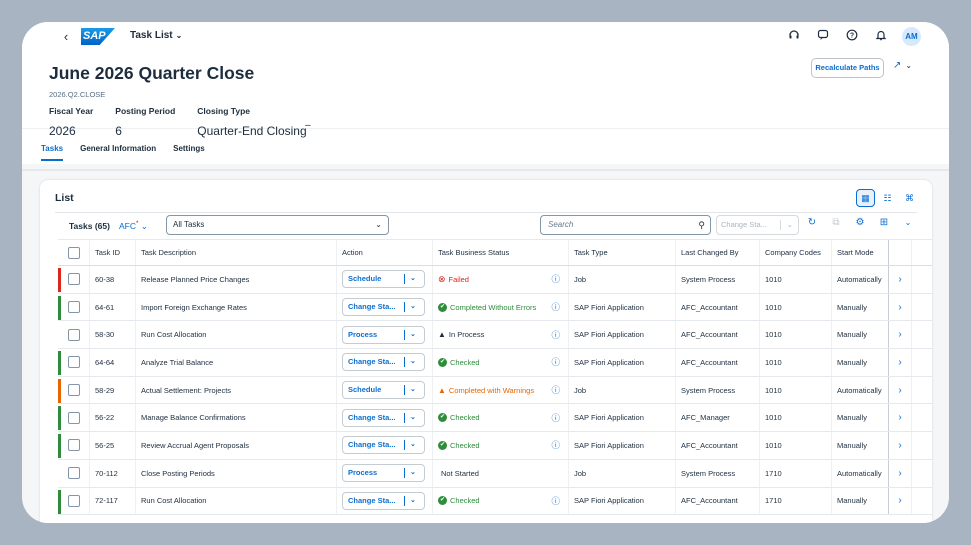  Describe the element at coordinates (73, 252) in the screenshot. I see `select-all-checkbox` at that location.